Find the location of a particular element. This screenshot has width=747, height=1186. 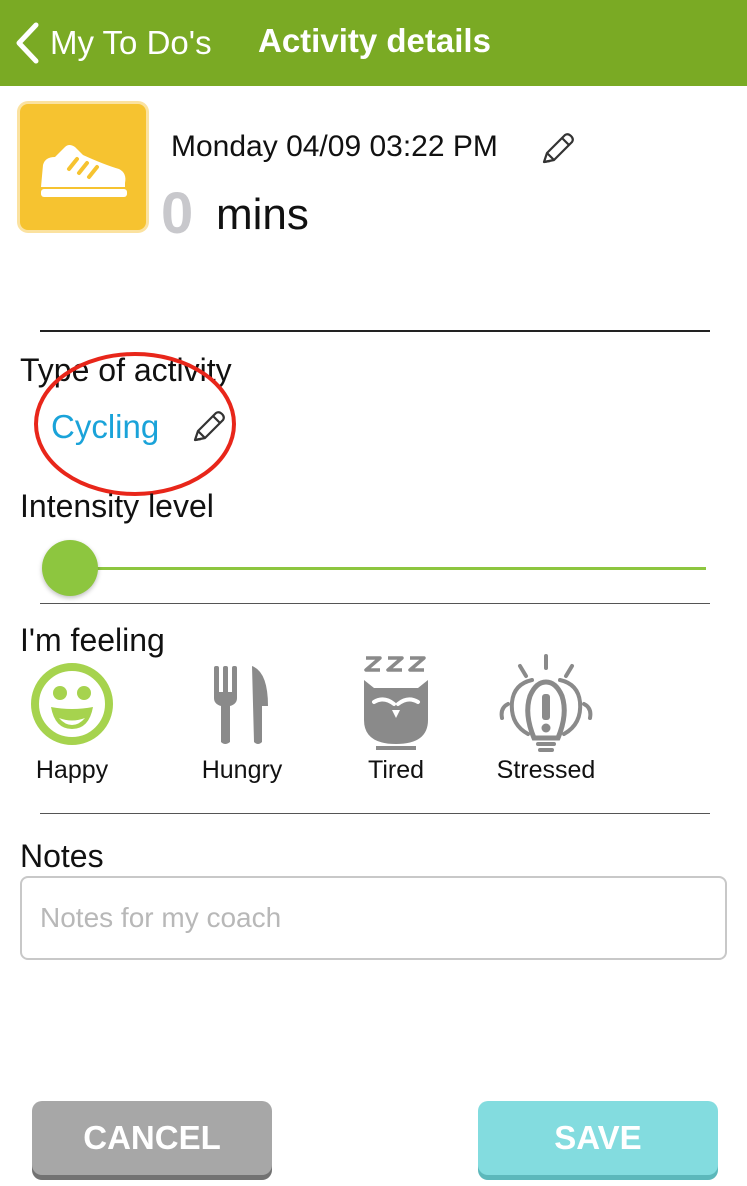

mood-option-hungry: Hungry is located at coordinates (242, 718).